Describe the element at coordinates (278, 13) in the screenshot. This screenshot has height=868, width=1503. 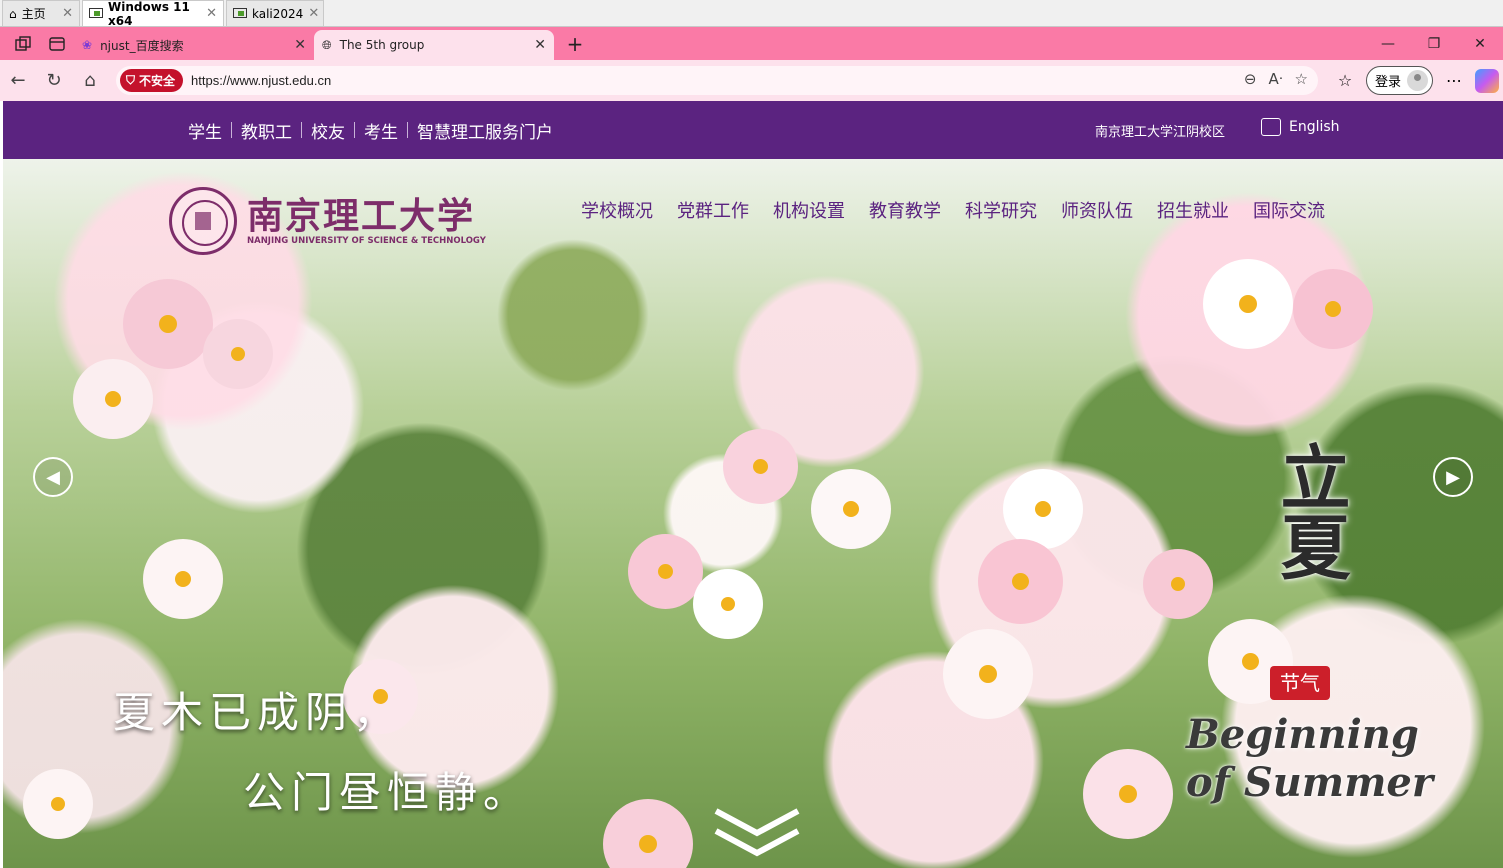
I see `vm-tab-label: kali2024` at that location.